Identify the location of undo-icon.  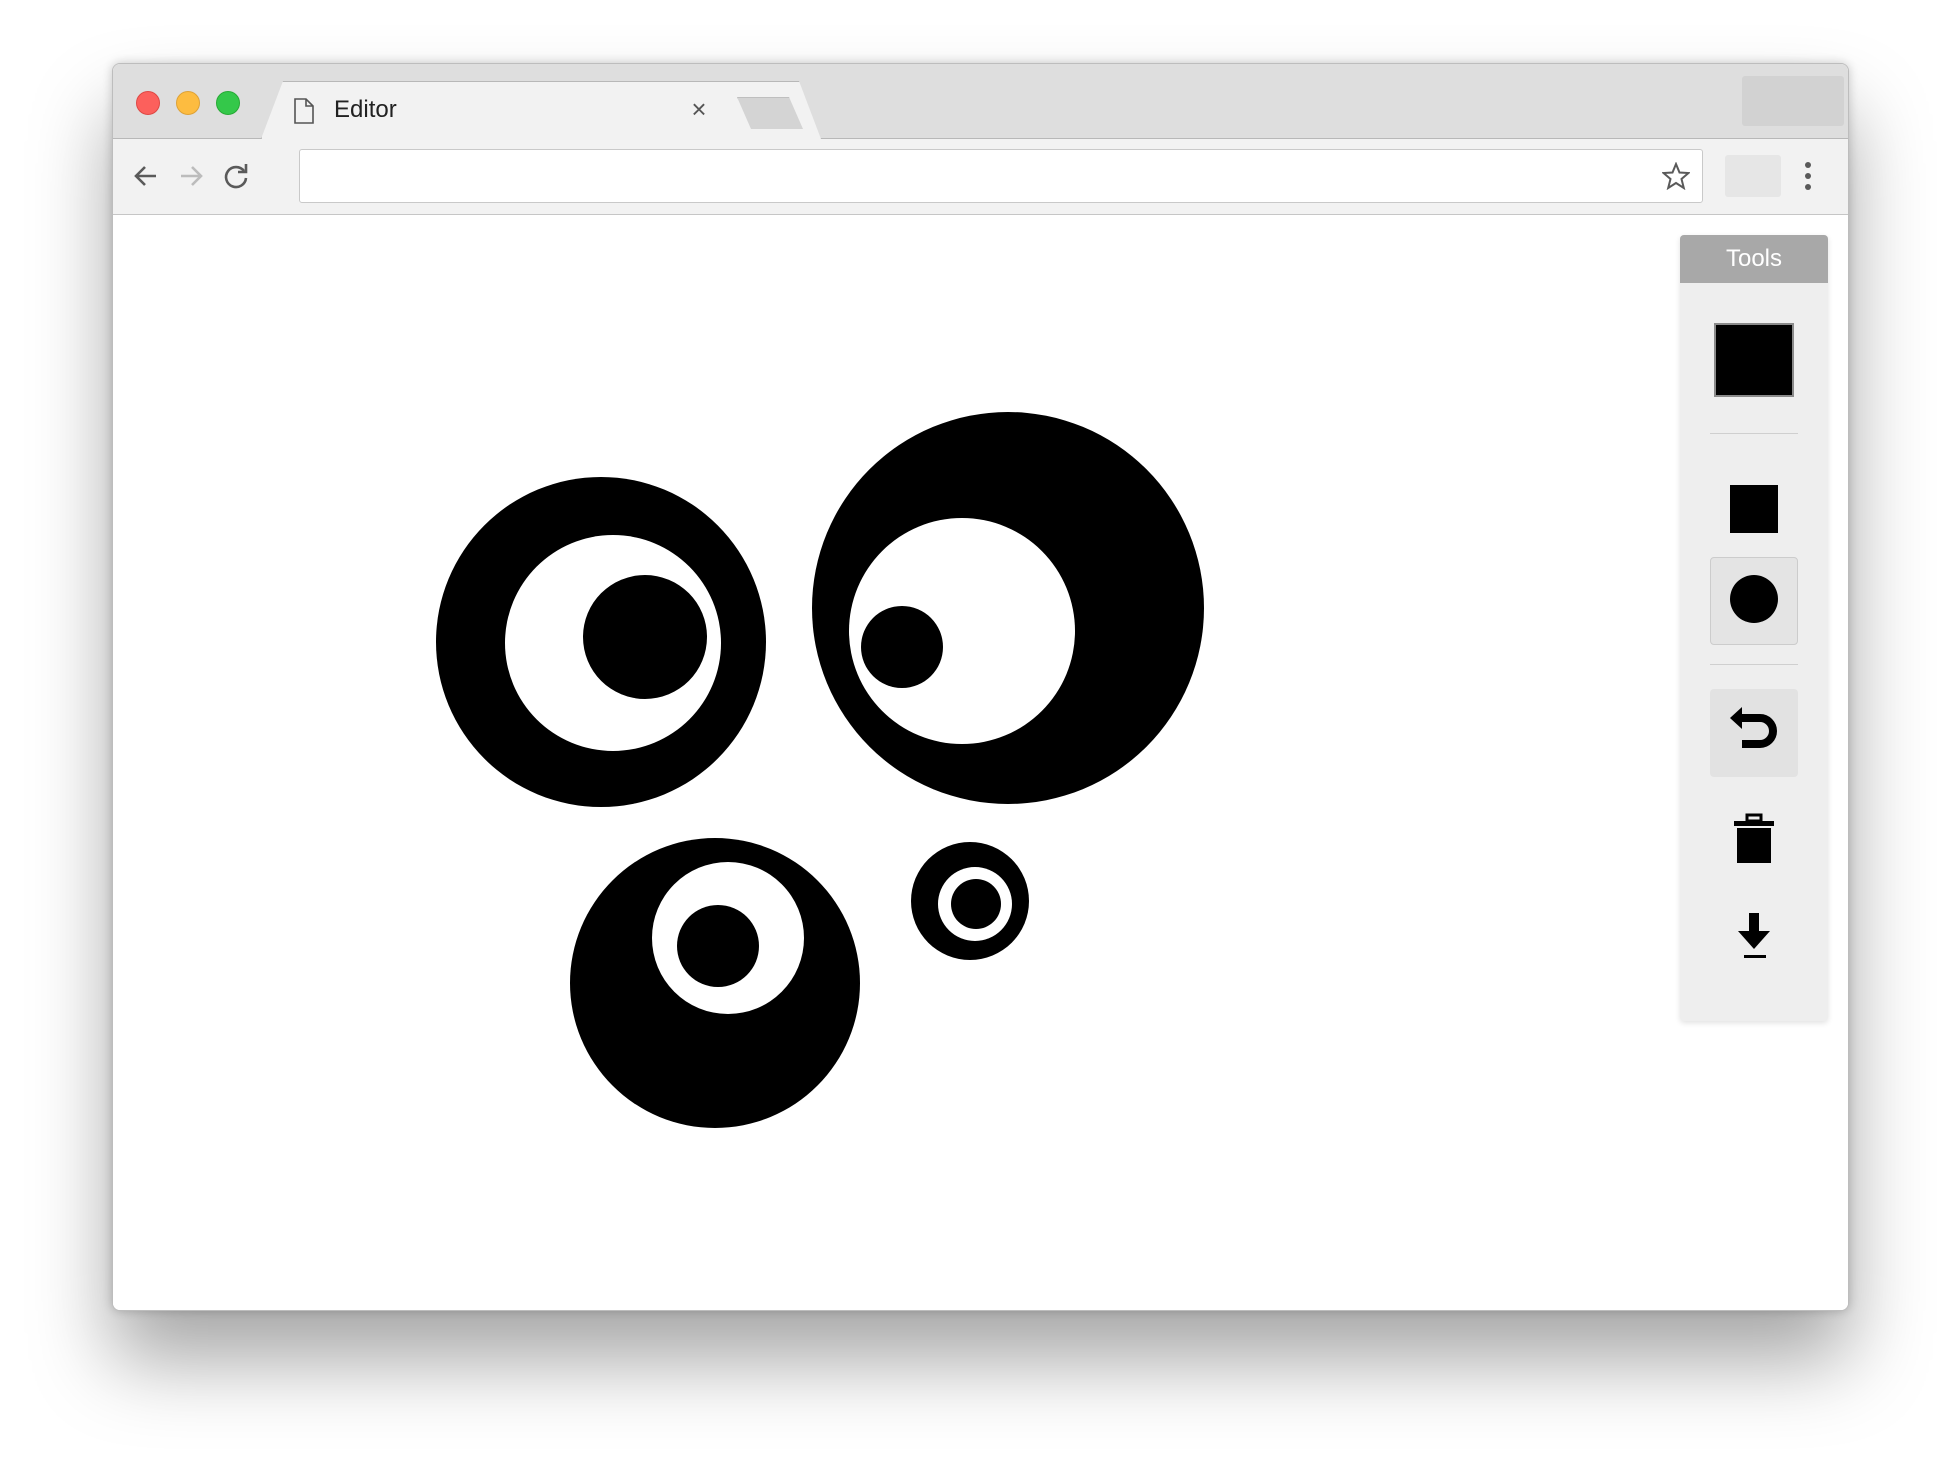
(1754, 733).